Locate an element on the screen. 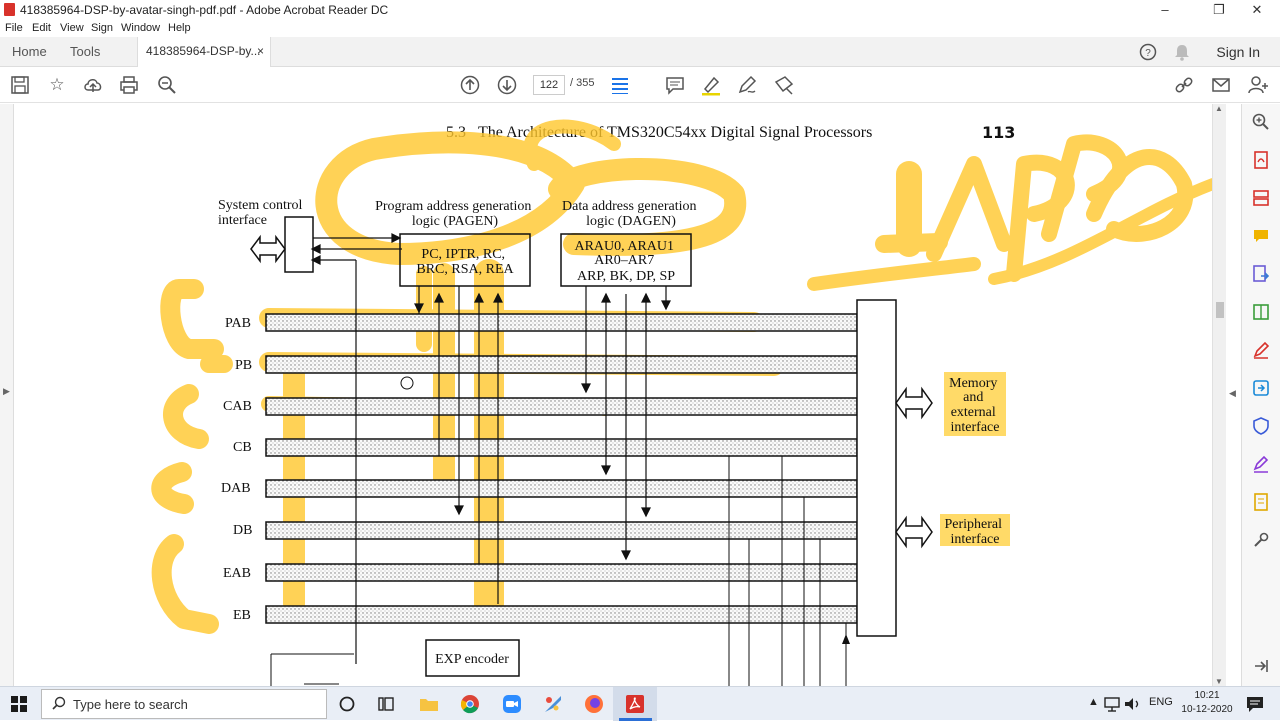  fill-sign-tool-icon is located at coordinates (1261, 464).